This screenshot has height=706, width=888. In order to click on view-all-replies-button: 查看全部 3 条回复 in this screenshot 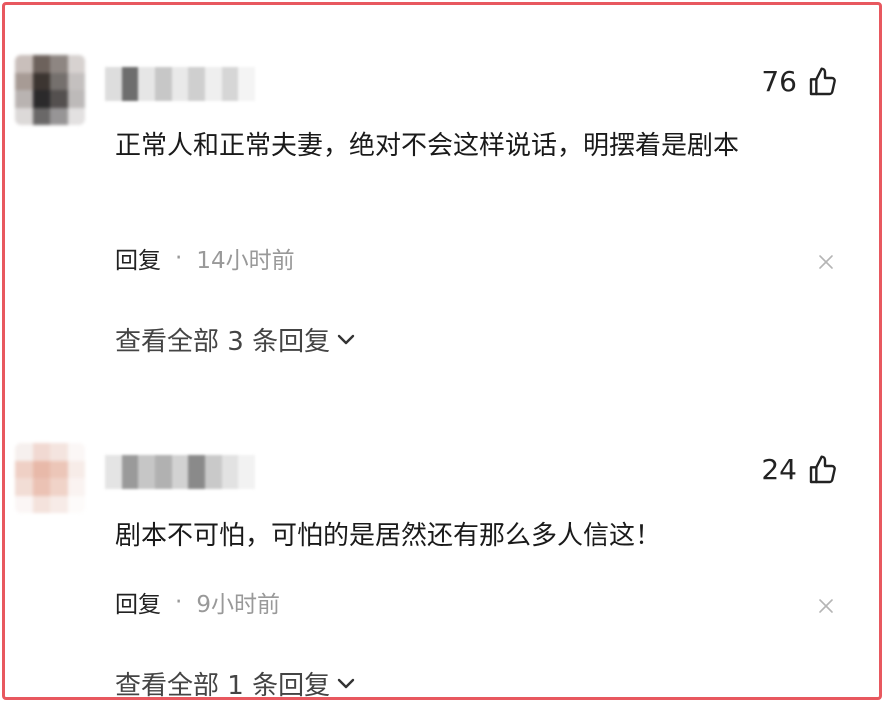, I will do `click(235, 339)`.